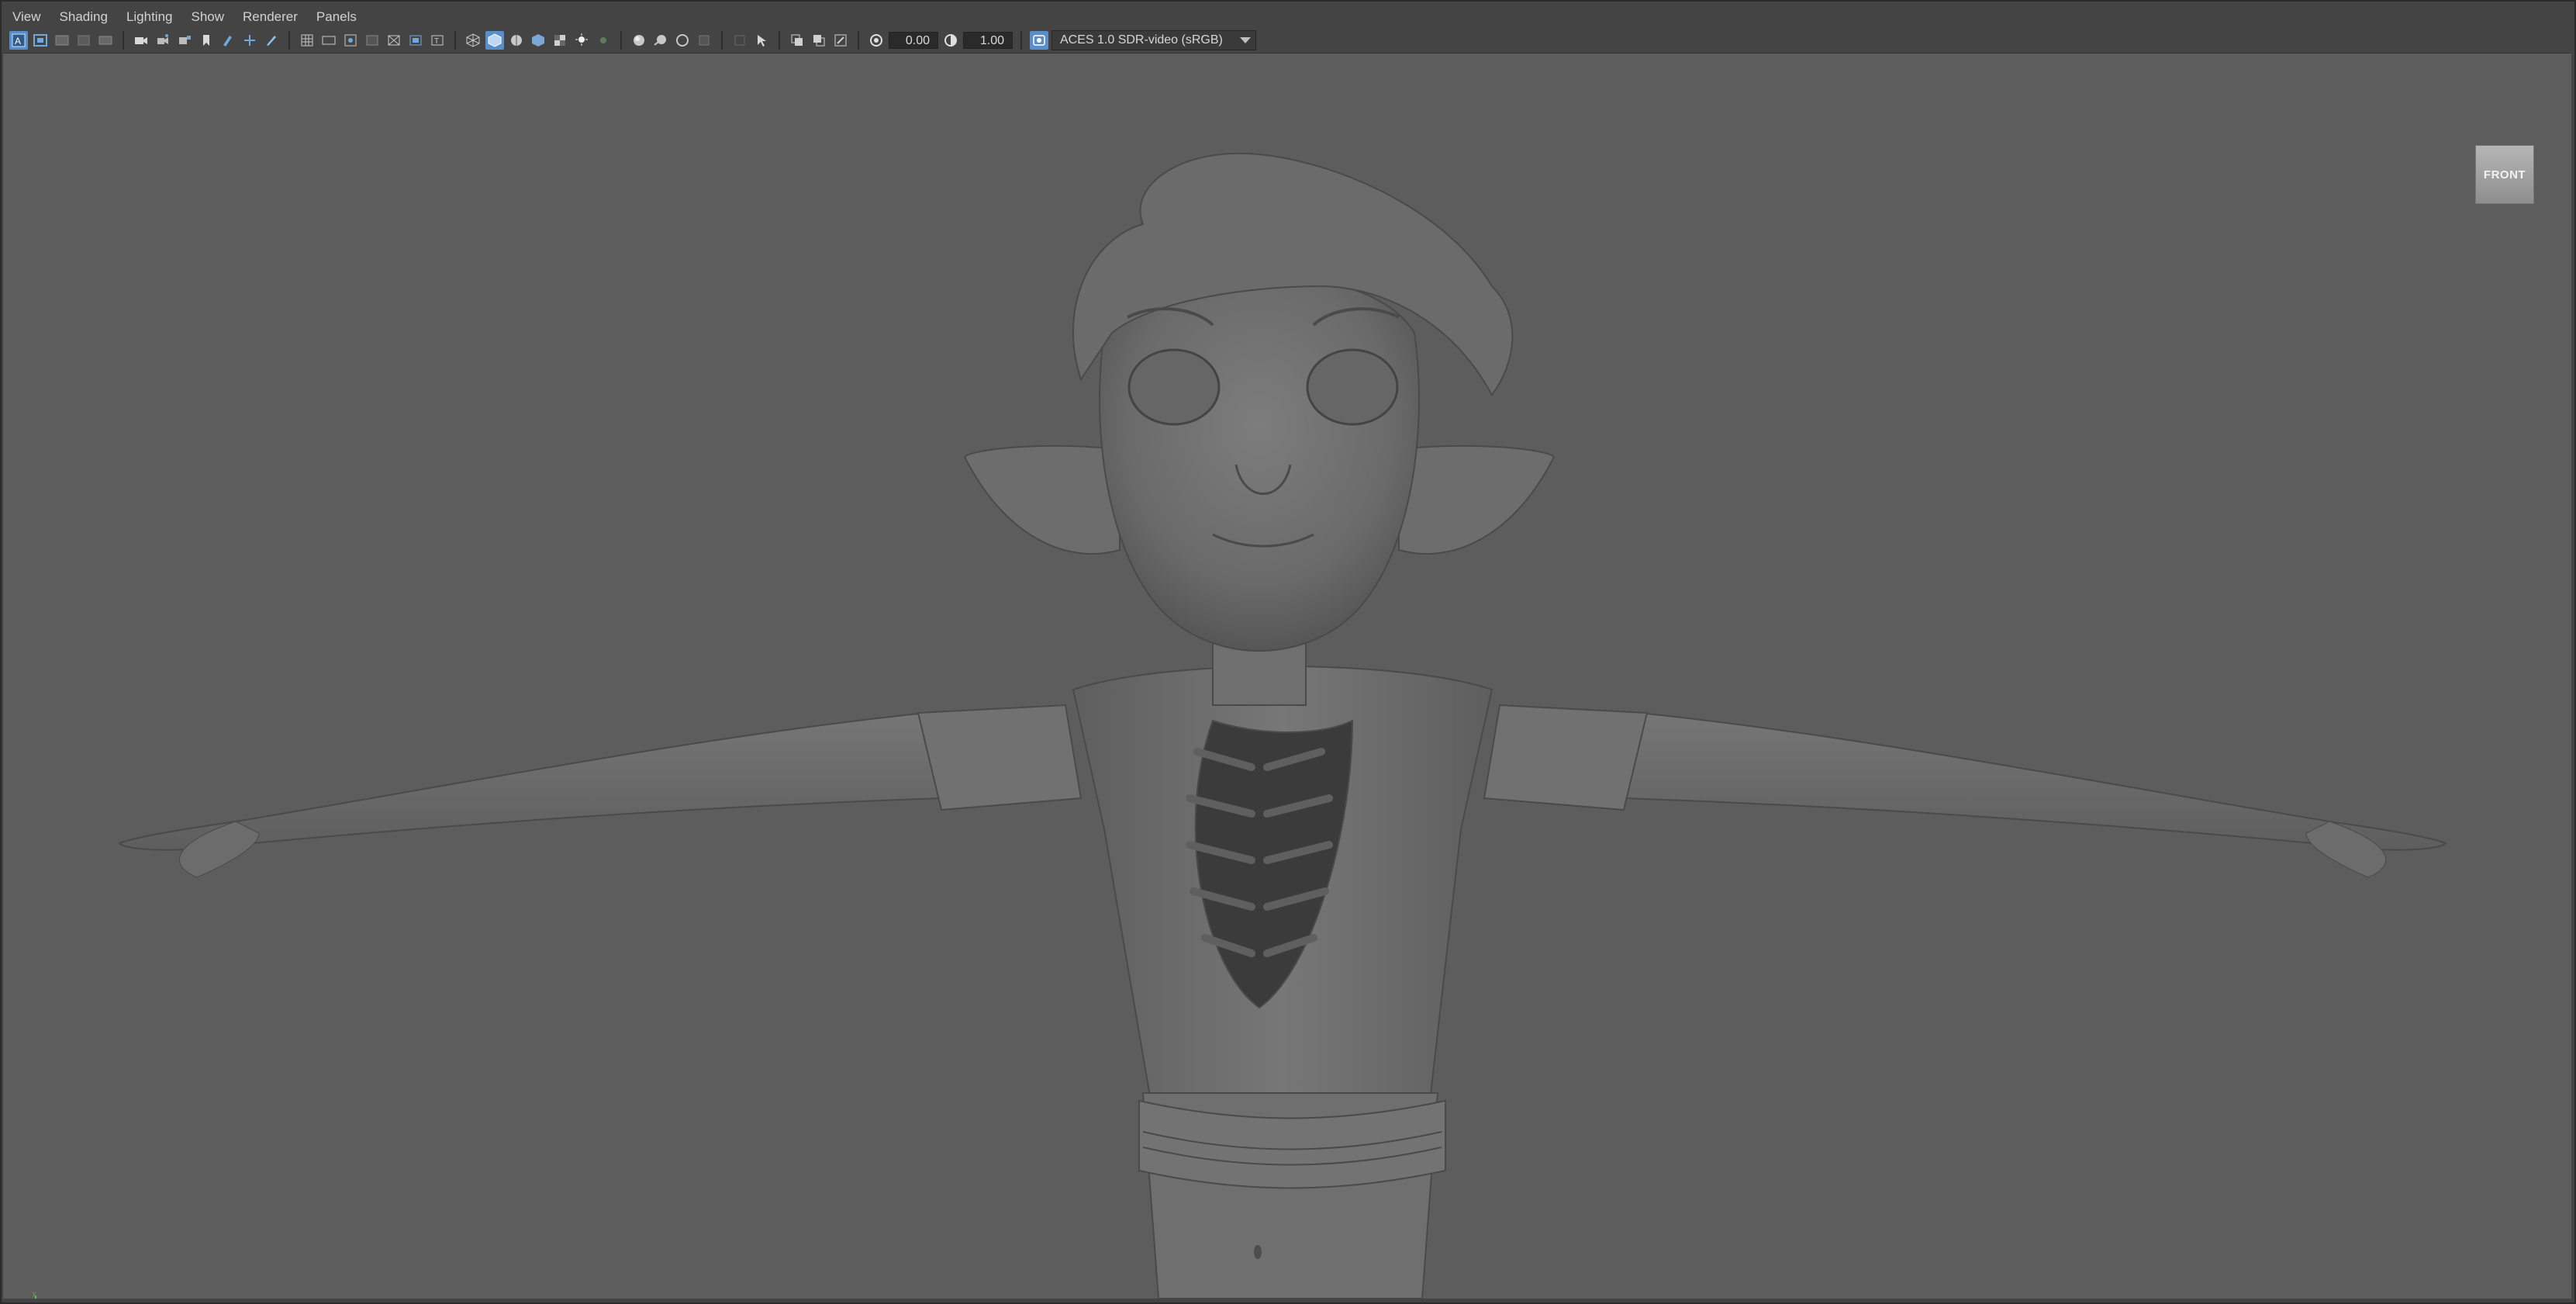 The height and width of the screenshot is (1304, 2576). I want to click on menu-lighting: Lighting, so click(149, 17).